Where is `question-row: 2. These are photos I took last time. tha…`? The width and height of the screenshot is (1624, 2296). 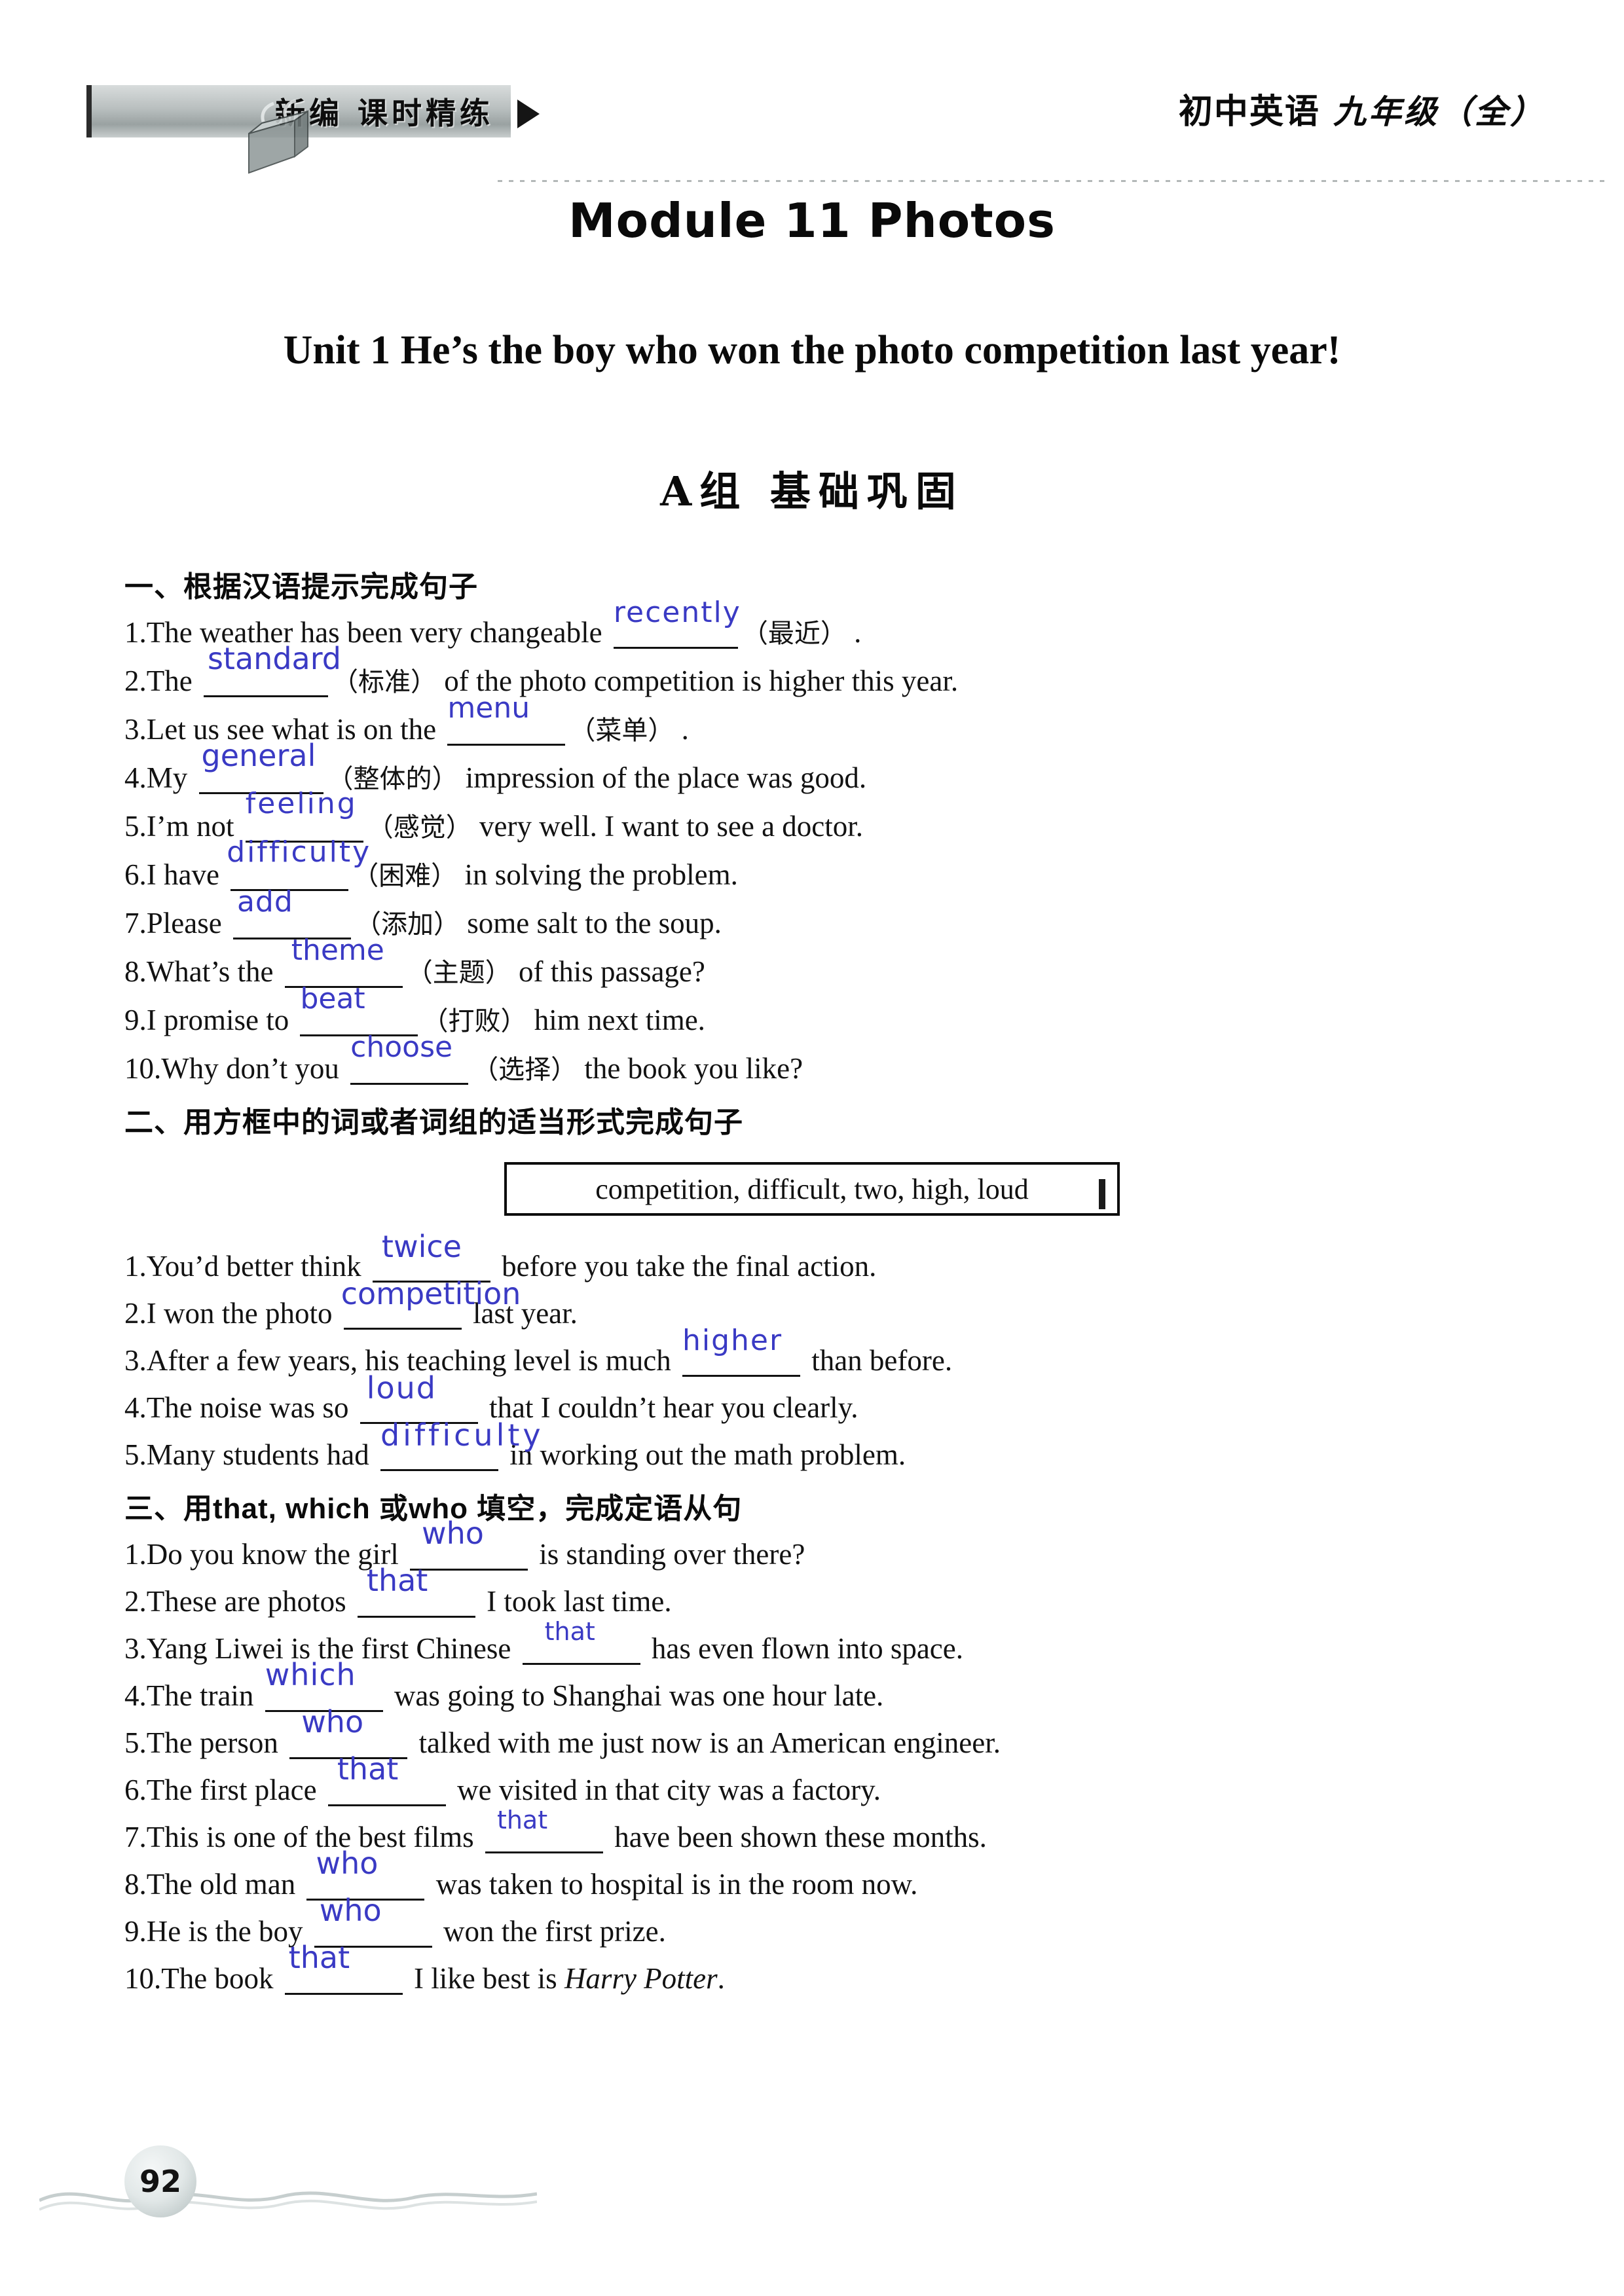 question-row: 2. These are photos I took last time. tha… is located at coordinates (818, 1594).